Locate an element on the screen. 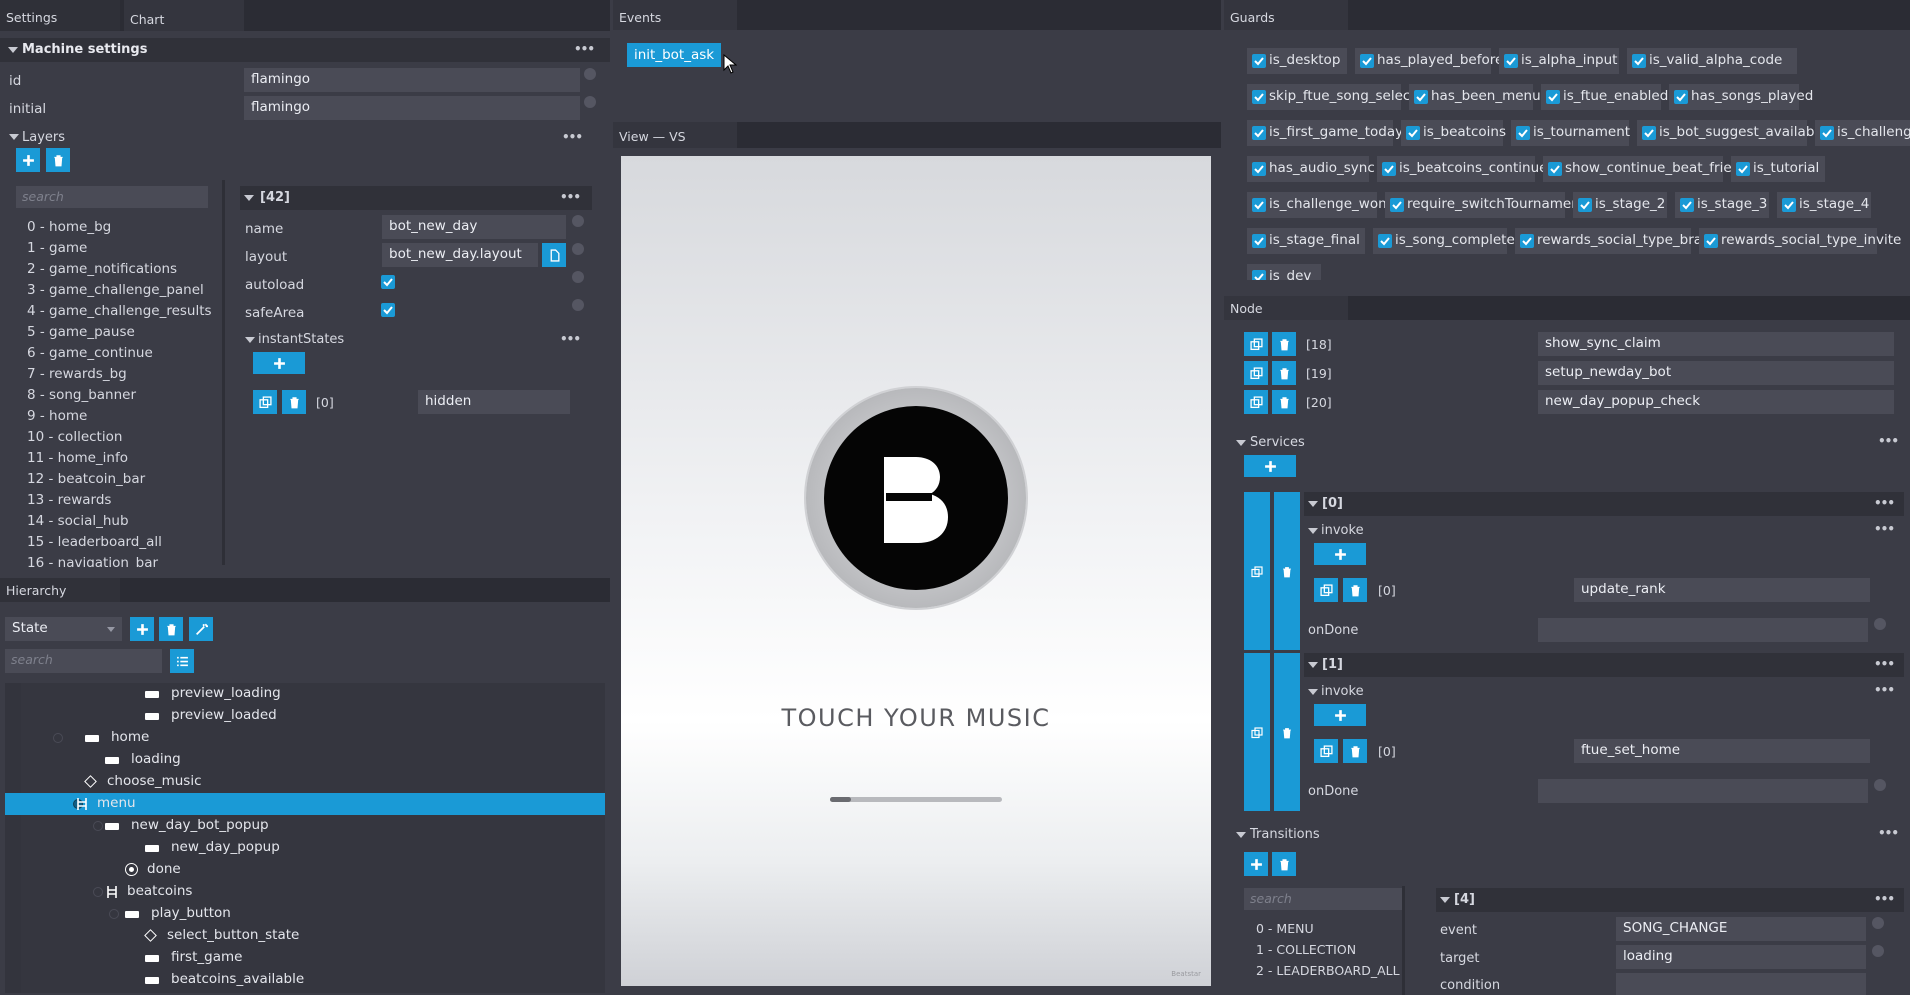  layer-item: 11 - home_info is located at coordinates (122, 458).